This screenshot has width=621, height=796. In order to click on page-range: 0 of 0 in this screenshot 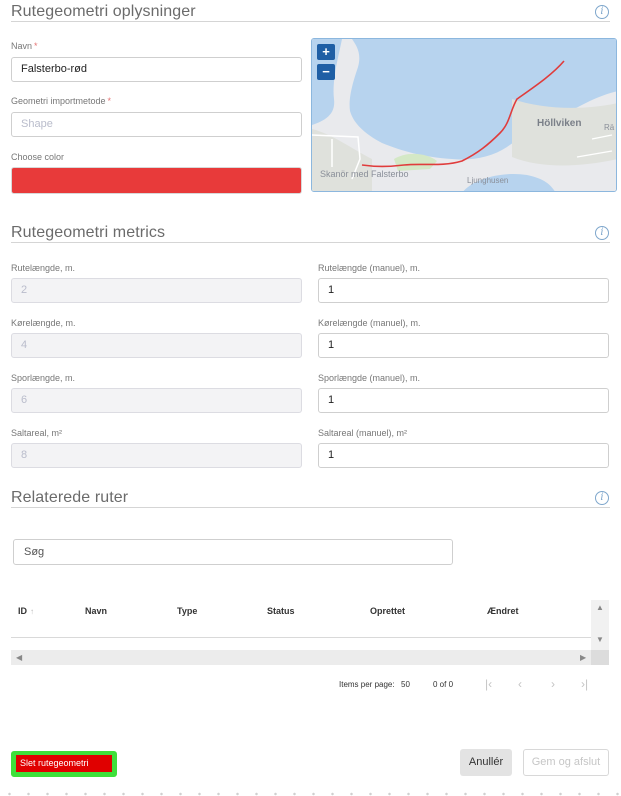, I will do `click(443, 684)`.